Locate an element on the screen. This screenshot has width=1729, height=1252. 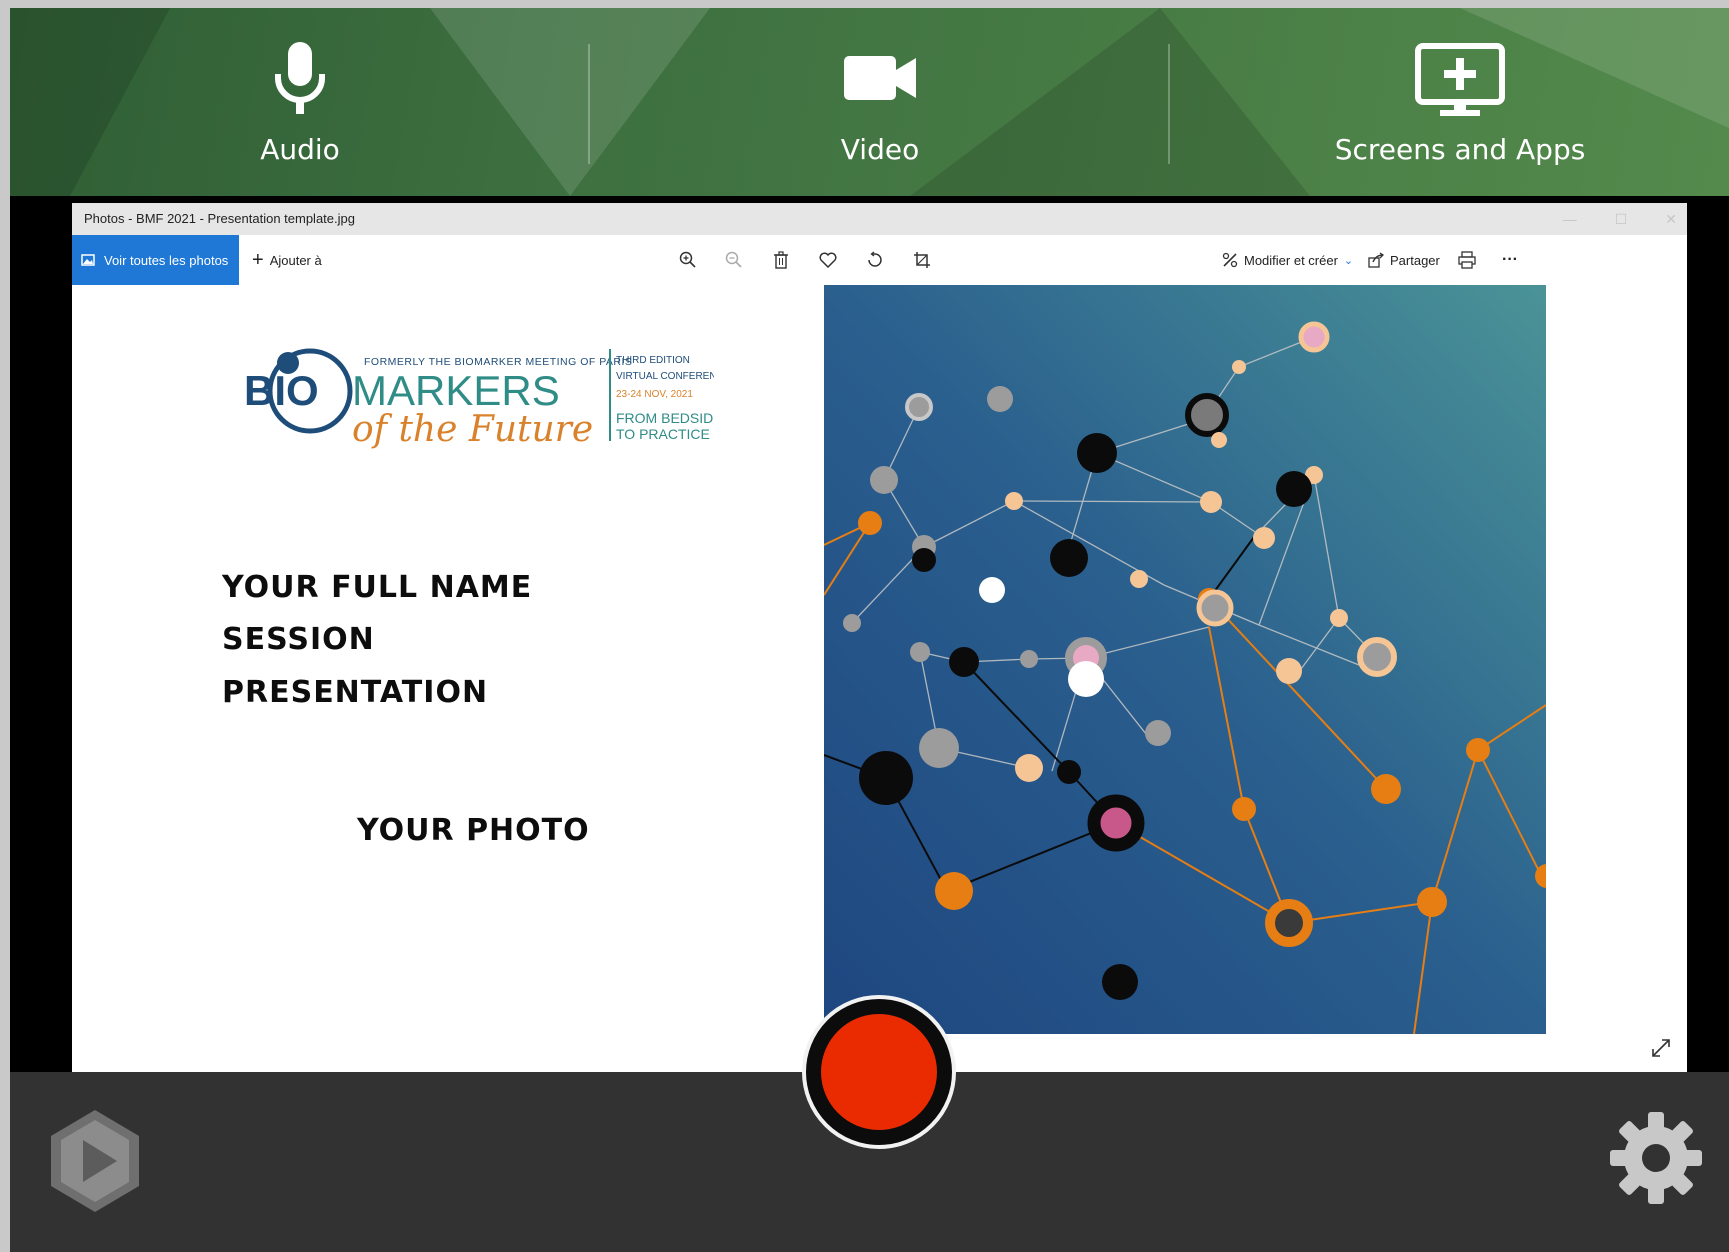
see-all-photos-label: Voir toutes les photos is located at coordinates (166, 260).